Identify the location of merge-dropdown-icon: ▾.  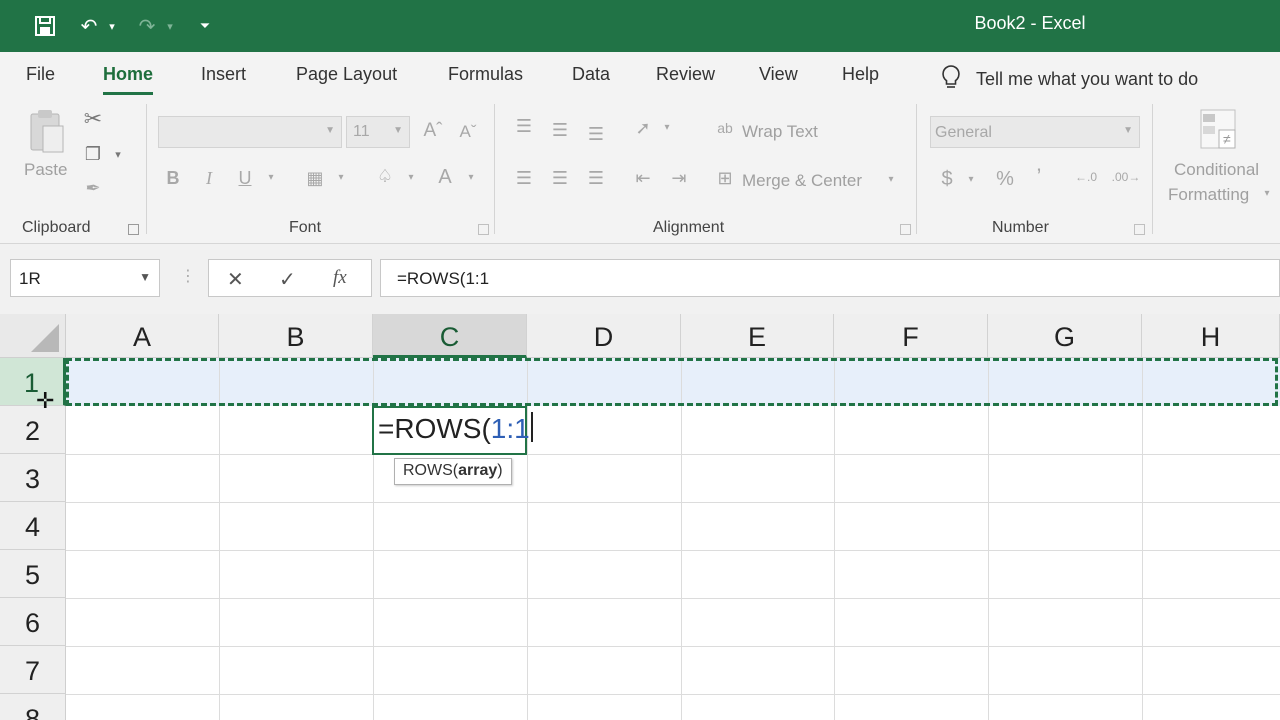
(891, 179).